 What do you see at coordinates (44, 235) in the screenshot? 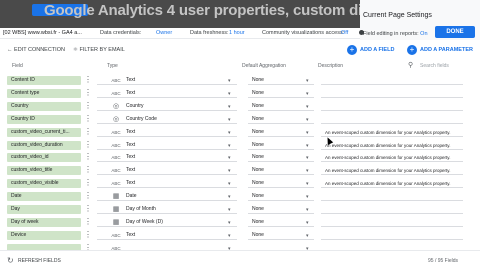
I see `field-name-chip: Device` at bounding box center [44, 235].